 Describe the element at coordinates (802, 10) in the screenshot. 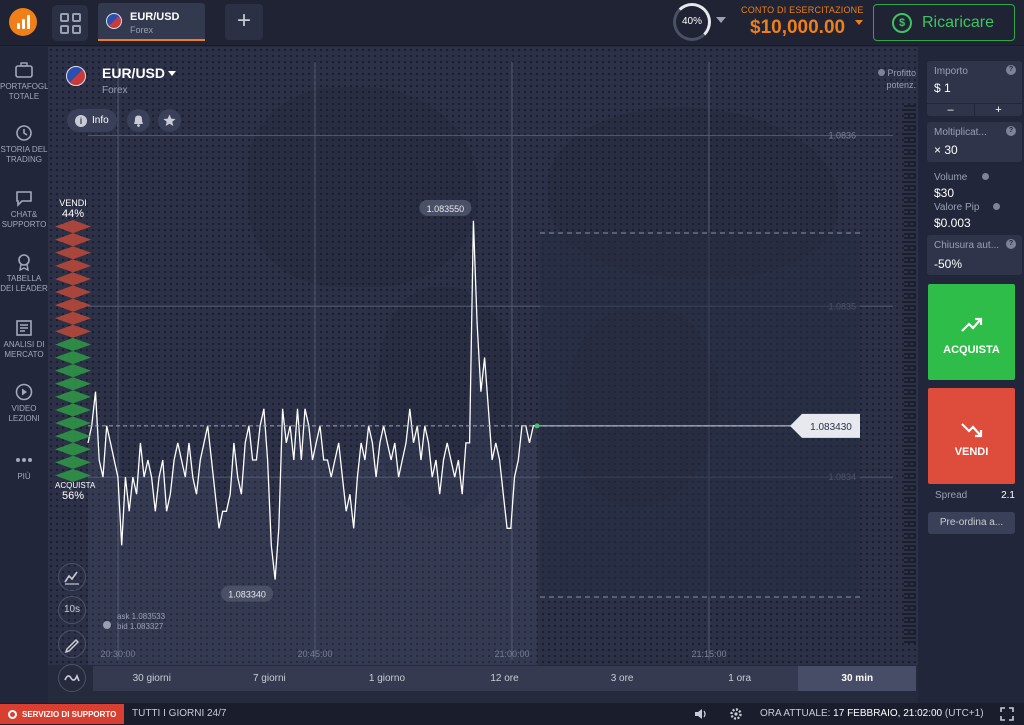

I see `account-type-label: CONTO DI ESERCITAZIONE` at that location.